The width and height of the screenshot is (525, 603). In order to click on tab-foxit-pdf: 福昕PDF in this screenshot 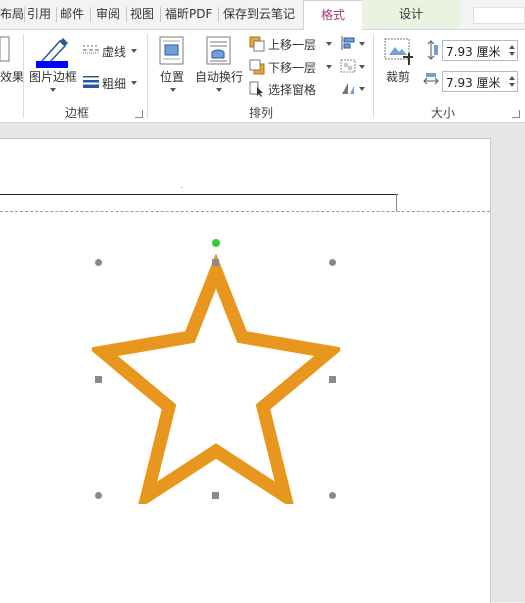, I will do `click(188, 14)`.